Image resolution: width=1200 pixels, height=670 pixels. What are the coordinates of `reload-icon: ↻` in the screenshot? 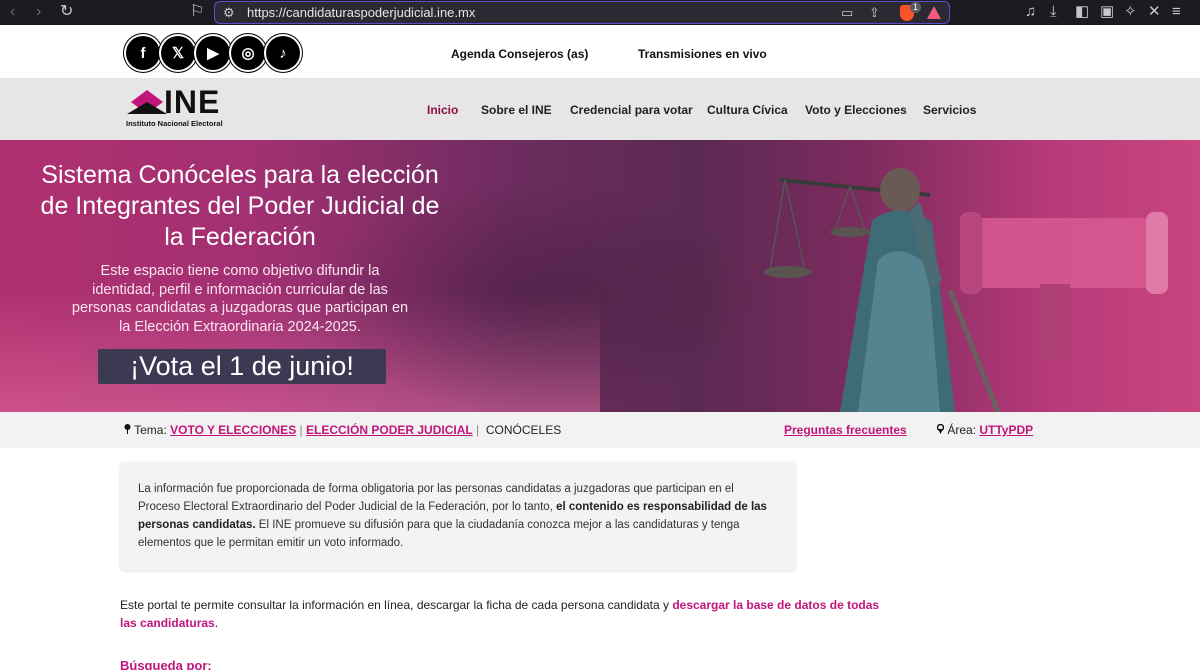 It's located at (66, 12).